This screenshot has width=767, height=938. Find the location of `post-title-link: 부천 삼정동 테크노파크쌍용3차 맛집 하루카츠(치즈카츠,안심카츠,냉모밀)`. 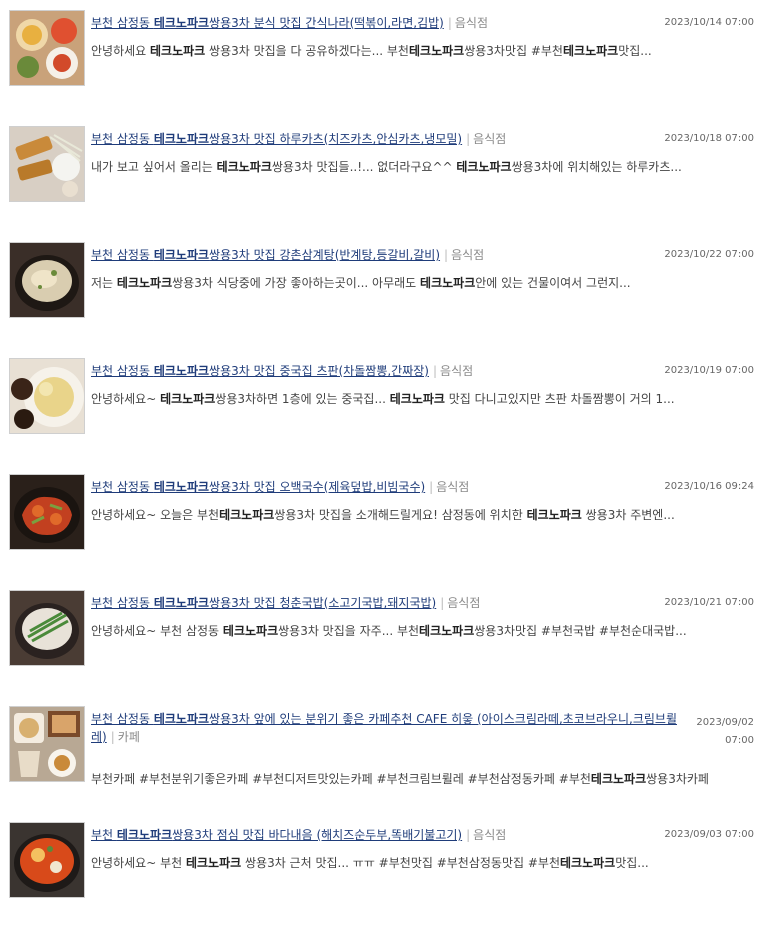

post-title-link: 부천 삼정동 테크노파크쌍용3차 맛집 하루카츠(치즈카츠,안심카츠,냉모밀) is located at coordinates (276, 139).